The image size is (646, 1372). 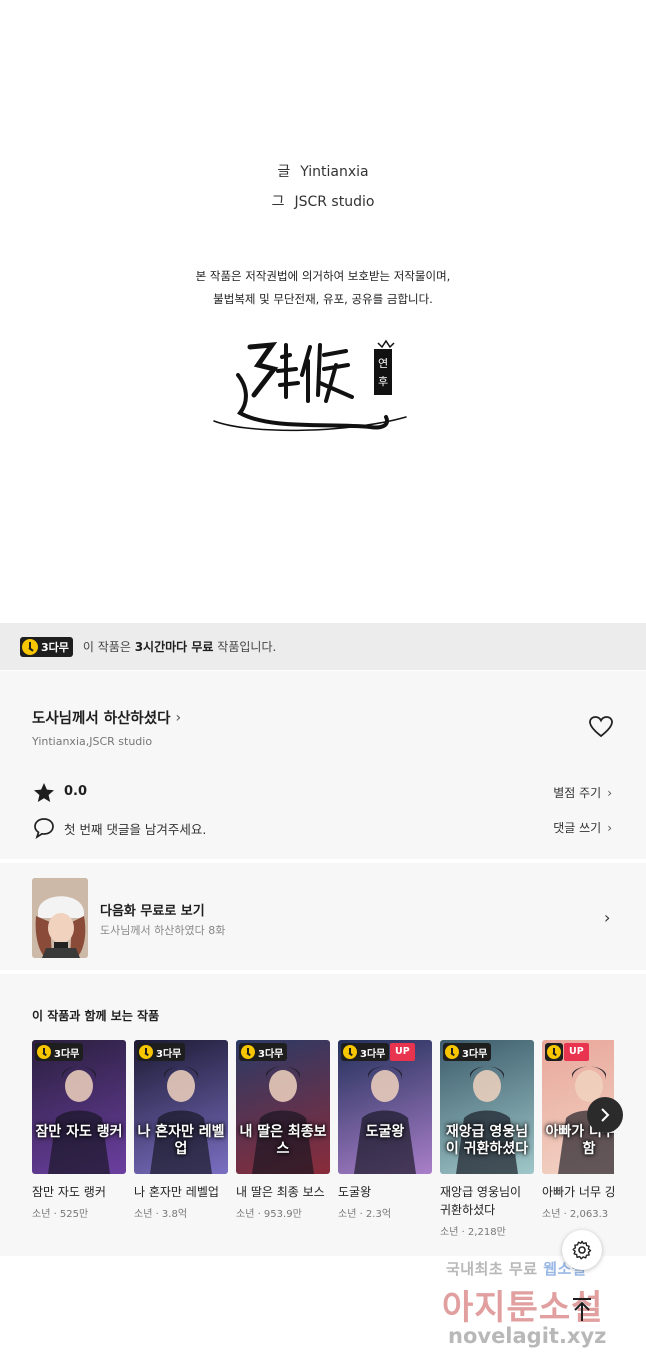 I want to click on copyright-line-1: 본 작품은 저작권법에 의거하여 보호받는 저작물이며,, so click(x=323, y=276).